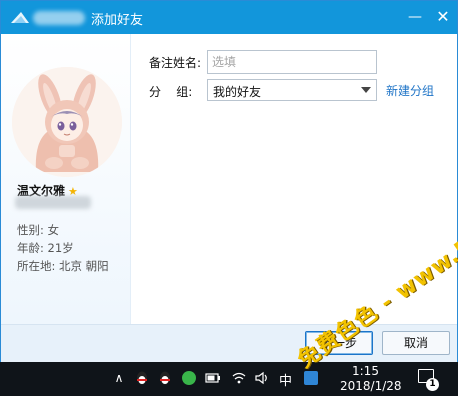  Describe the element at coordinates (229, 343) in the screenshot. I see `dialog-footer: 下一步 取消` at that location.